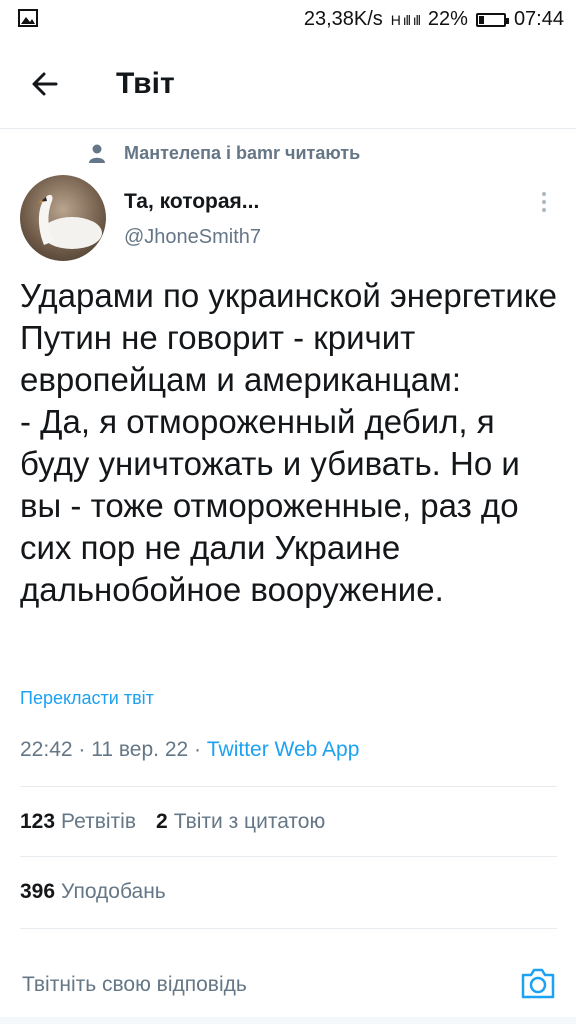 This screenshot has height=1024, width=576. What do you see at coordinates (288, 1020) in the screenshot?
I see `bottom-bar` at bounding box center [288, 1020].